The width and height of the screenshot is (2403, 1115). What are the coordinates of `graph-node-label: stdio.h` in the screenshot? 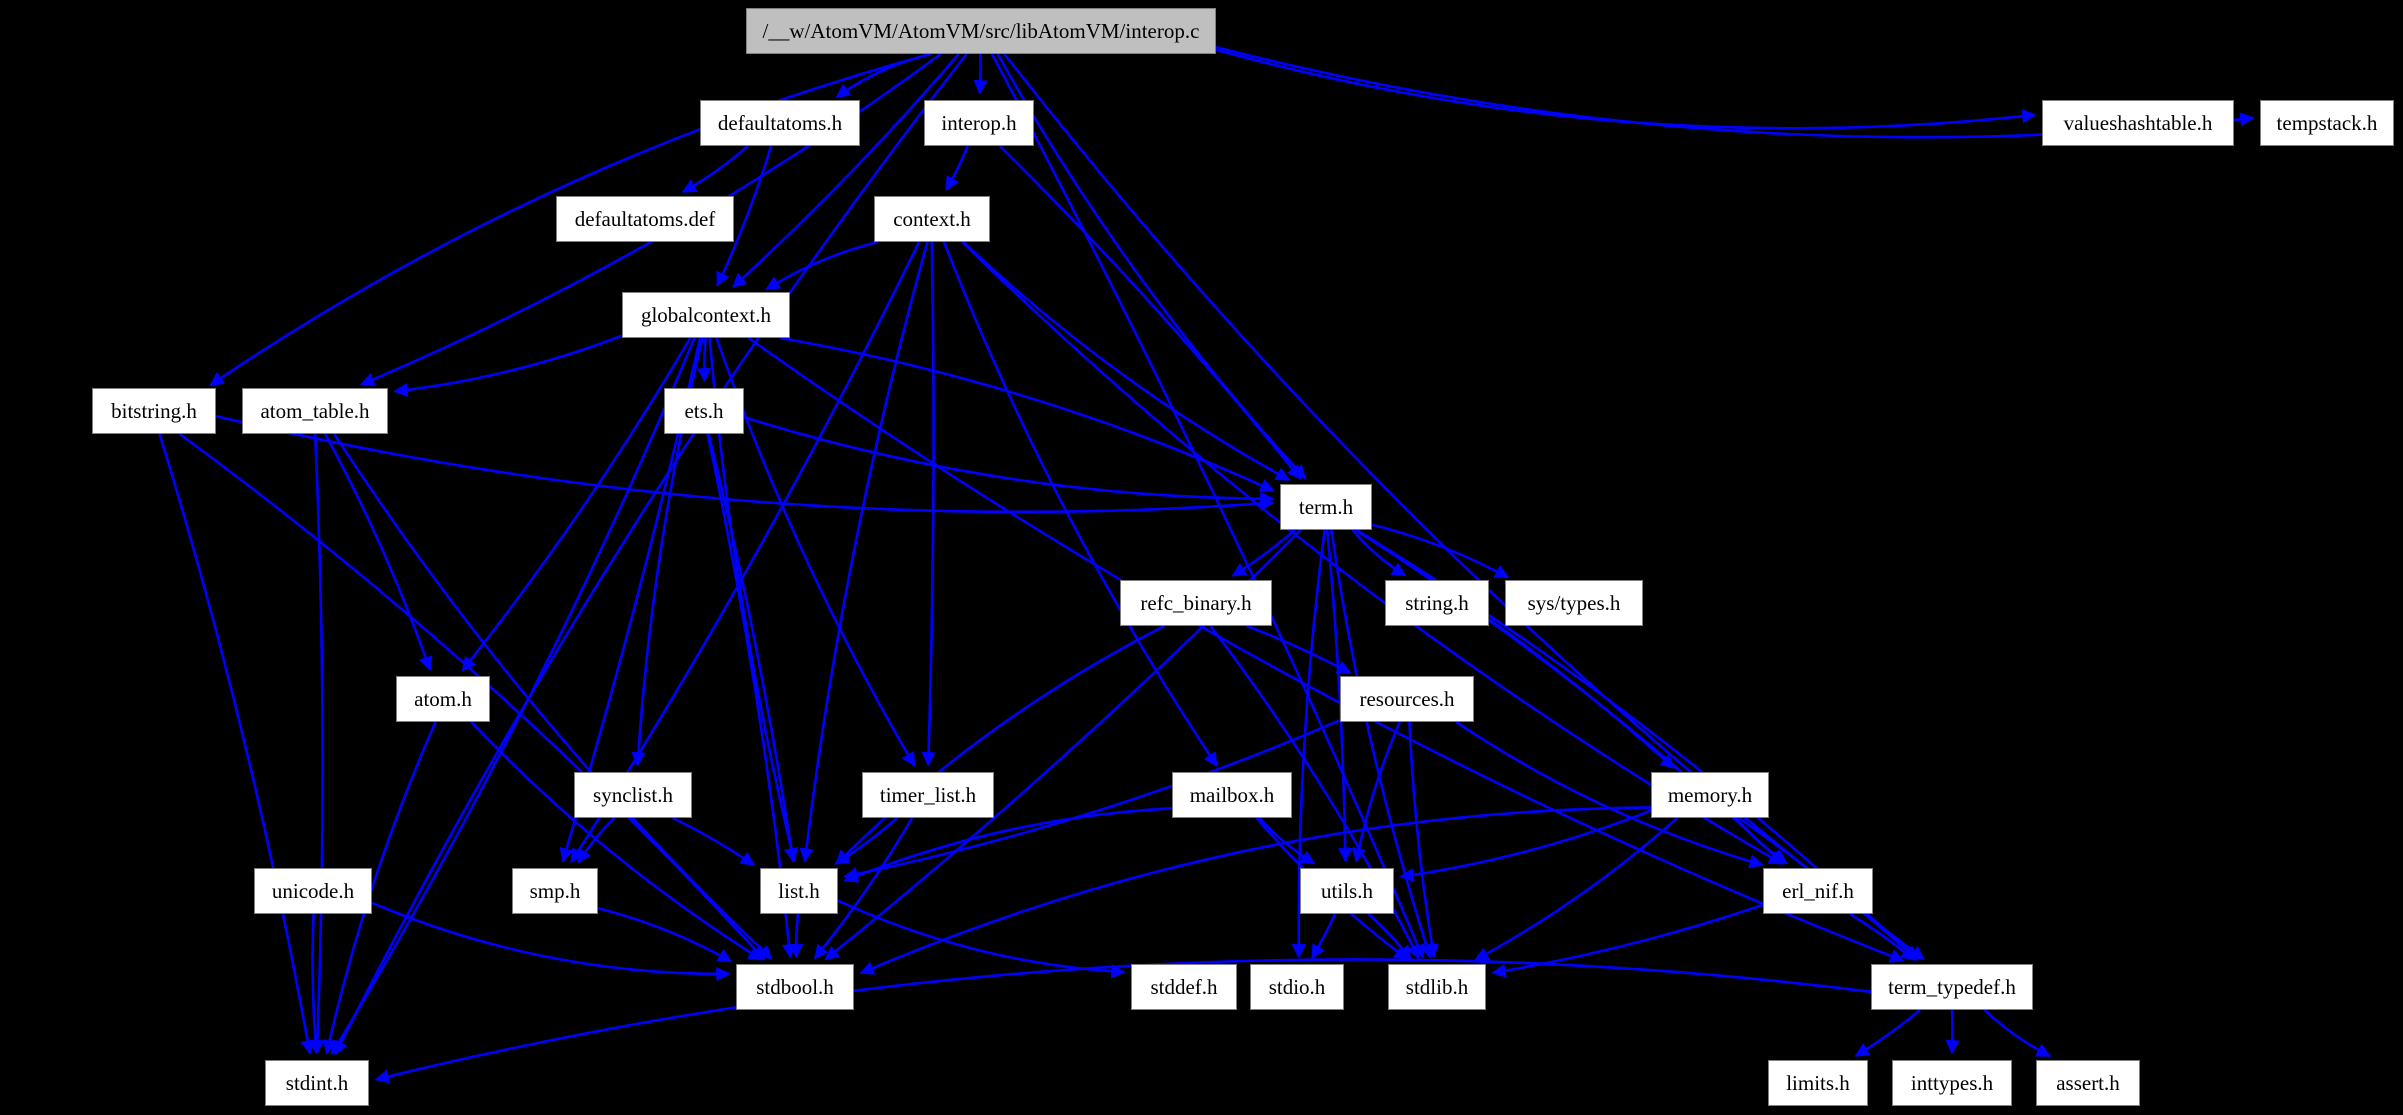 It's located at (1297, 986).